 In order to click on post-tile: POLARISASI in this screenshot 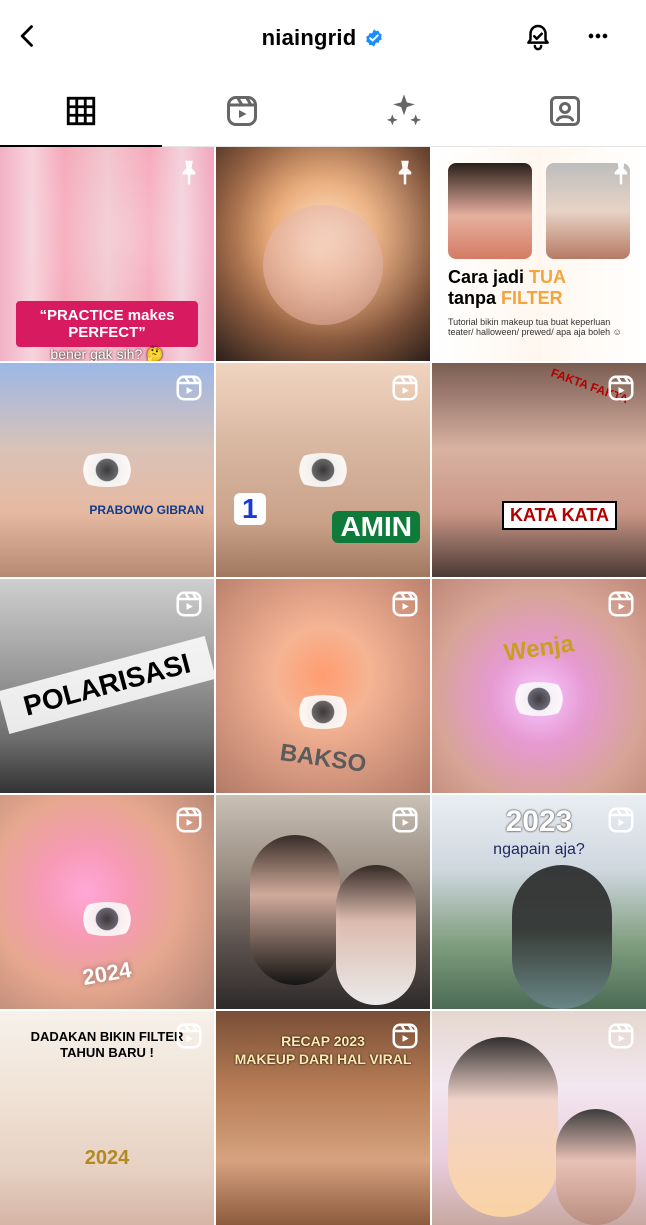, I will do `click(107, 686)`.